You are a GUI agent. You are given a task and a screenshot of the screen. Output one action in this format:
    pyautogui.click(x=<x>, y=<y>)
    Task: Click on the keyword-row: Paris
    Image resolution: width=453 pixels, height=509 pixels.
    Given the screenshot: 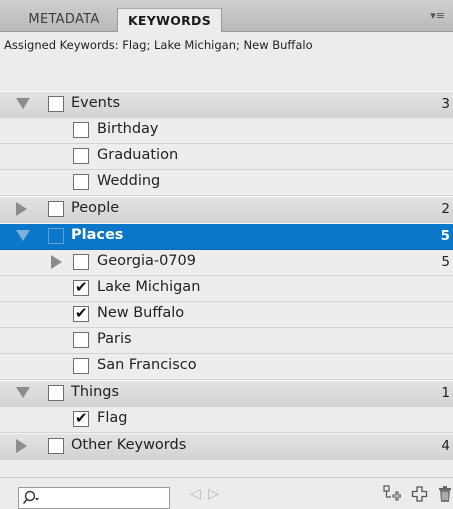 What is the action you would take?
    pyautogui.click(x=226, y=341)
    